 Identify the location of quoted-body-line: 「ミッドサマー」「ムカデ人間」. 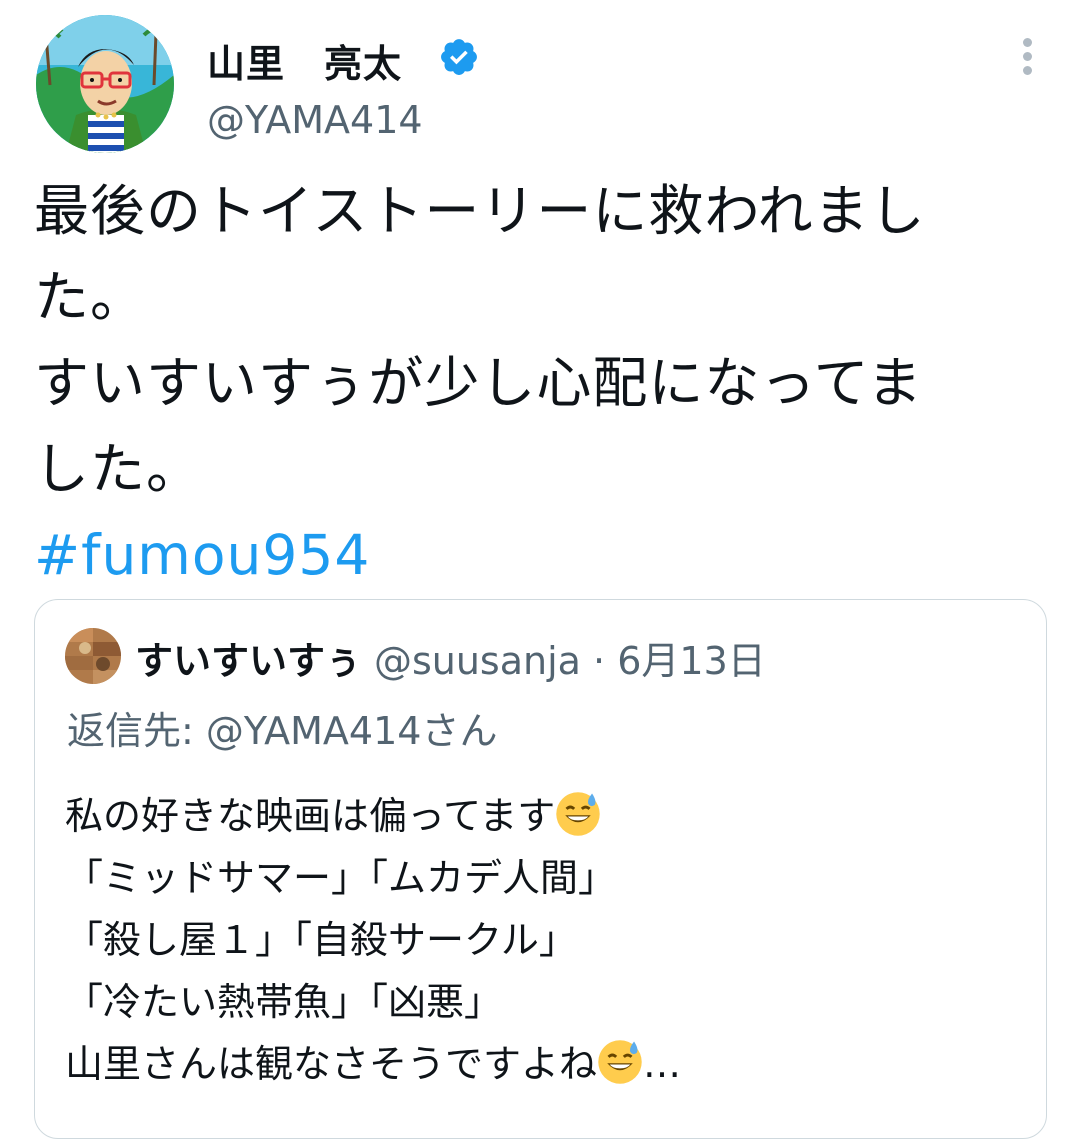
(341, 878).